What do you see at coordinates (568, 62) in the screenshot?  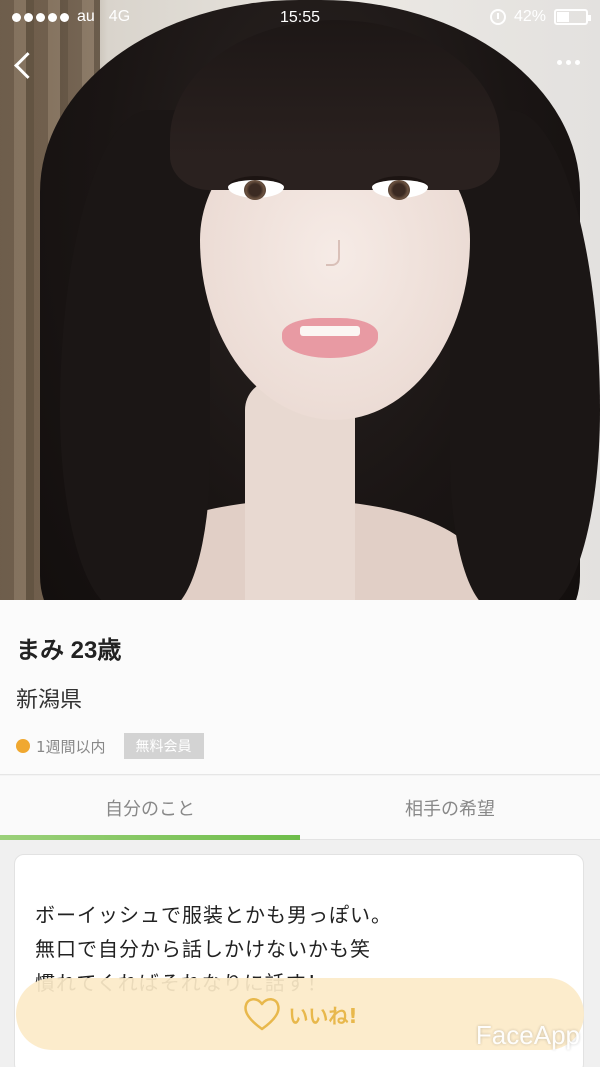 I see `more-options-button` at bounding box center [568, 62].